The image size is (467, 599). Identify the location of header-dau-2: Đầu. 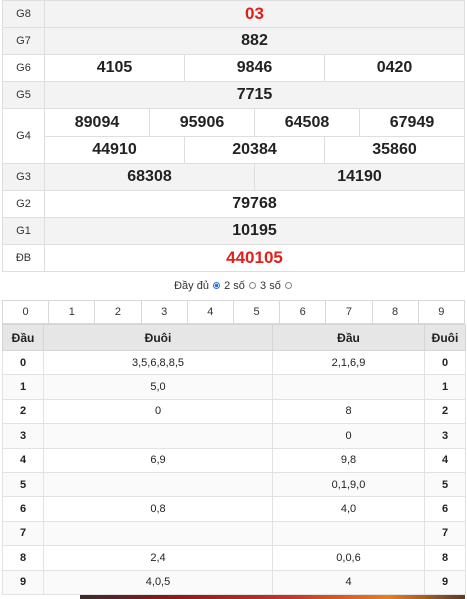
(348, 337).